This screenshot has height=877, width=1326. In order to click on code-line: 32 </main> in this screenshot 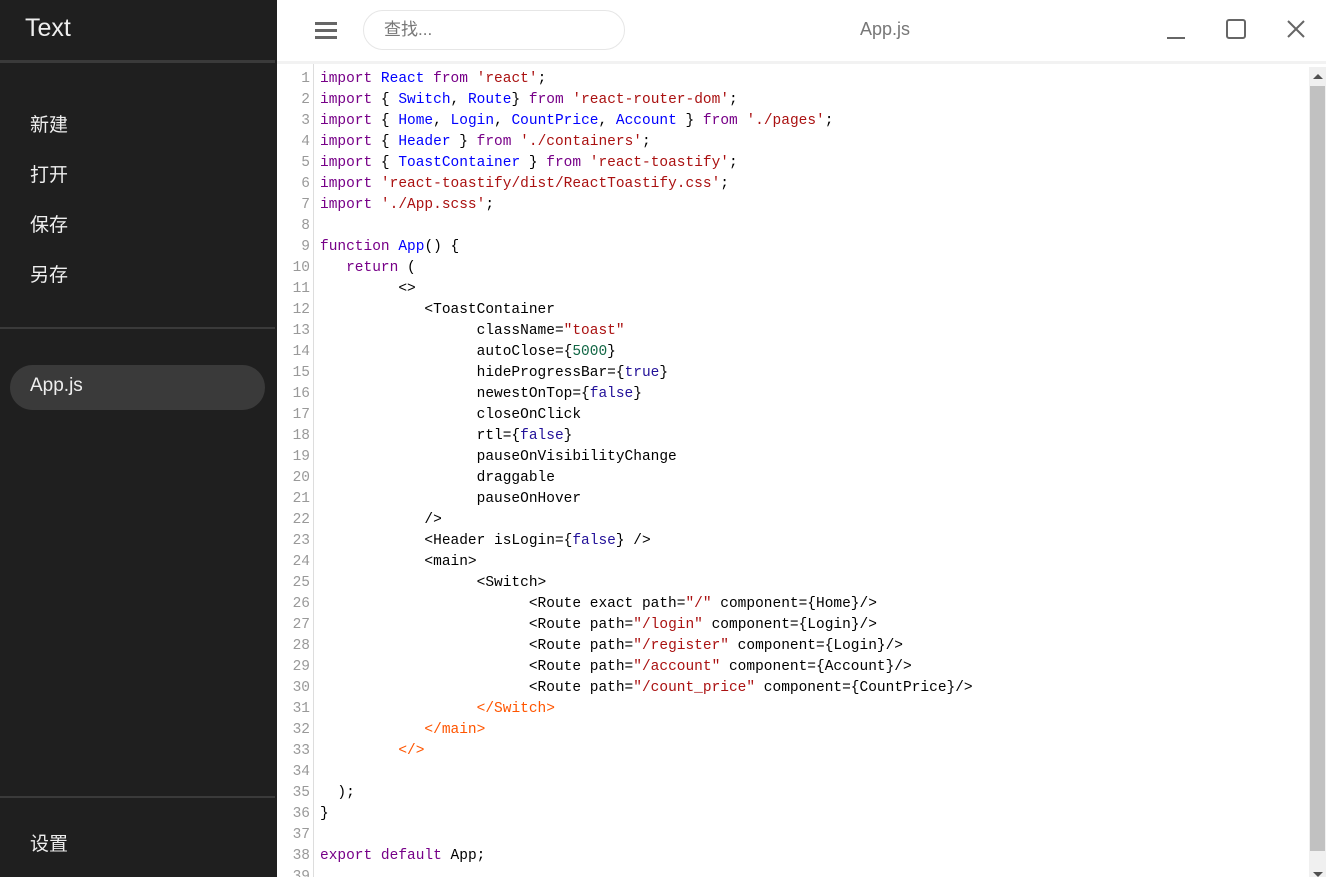, I will do `click(625, 730)`.